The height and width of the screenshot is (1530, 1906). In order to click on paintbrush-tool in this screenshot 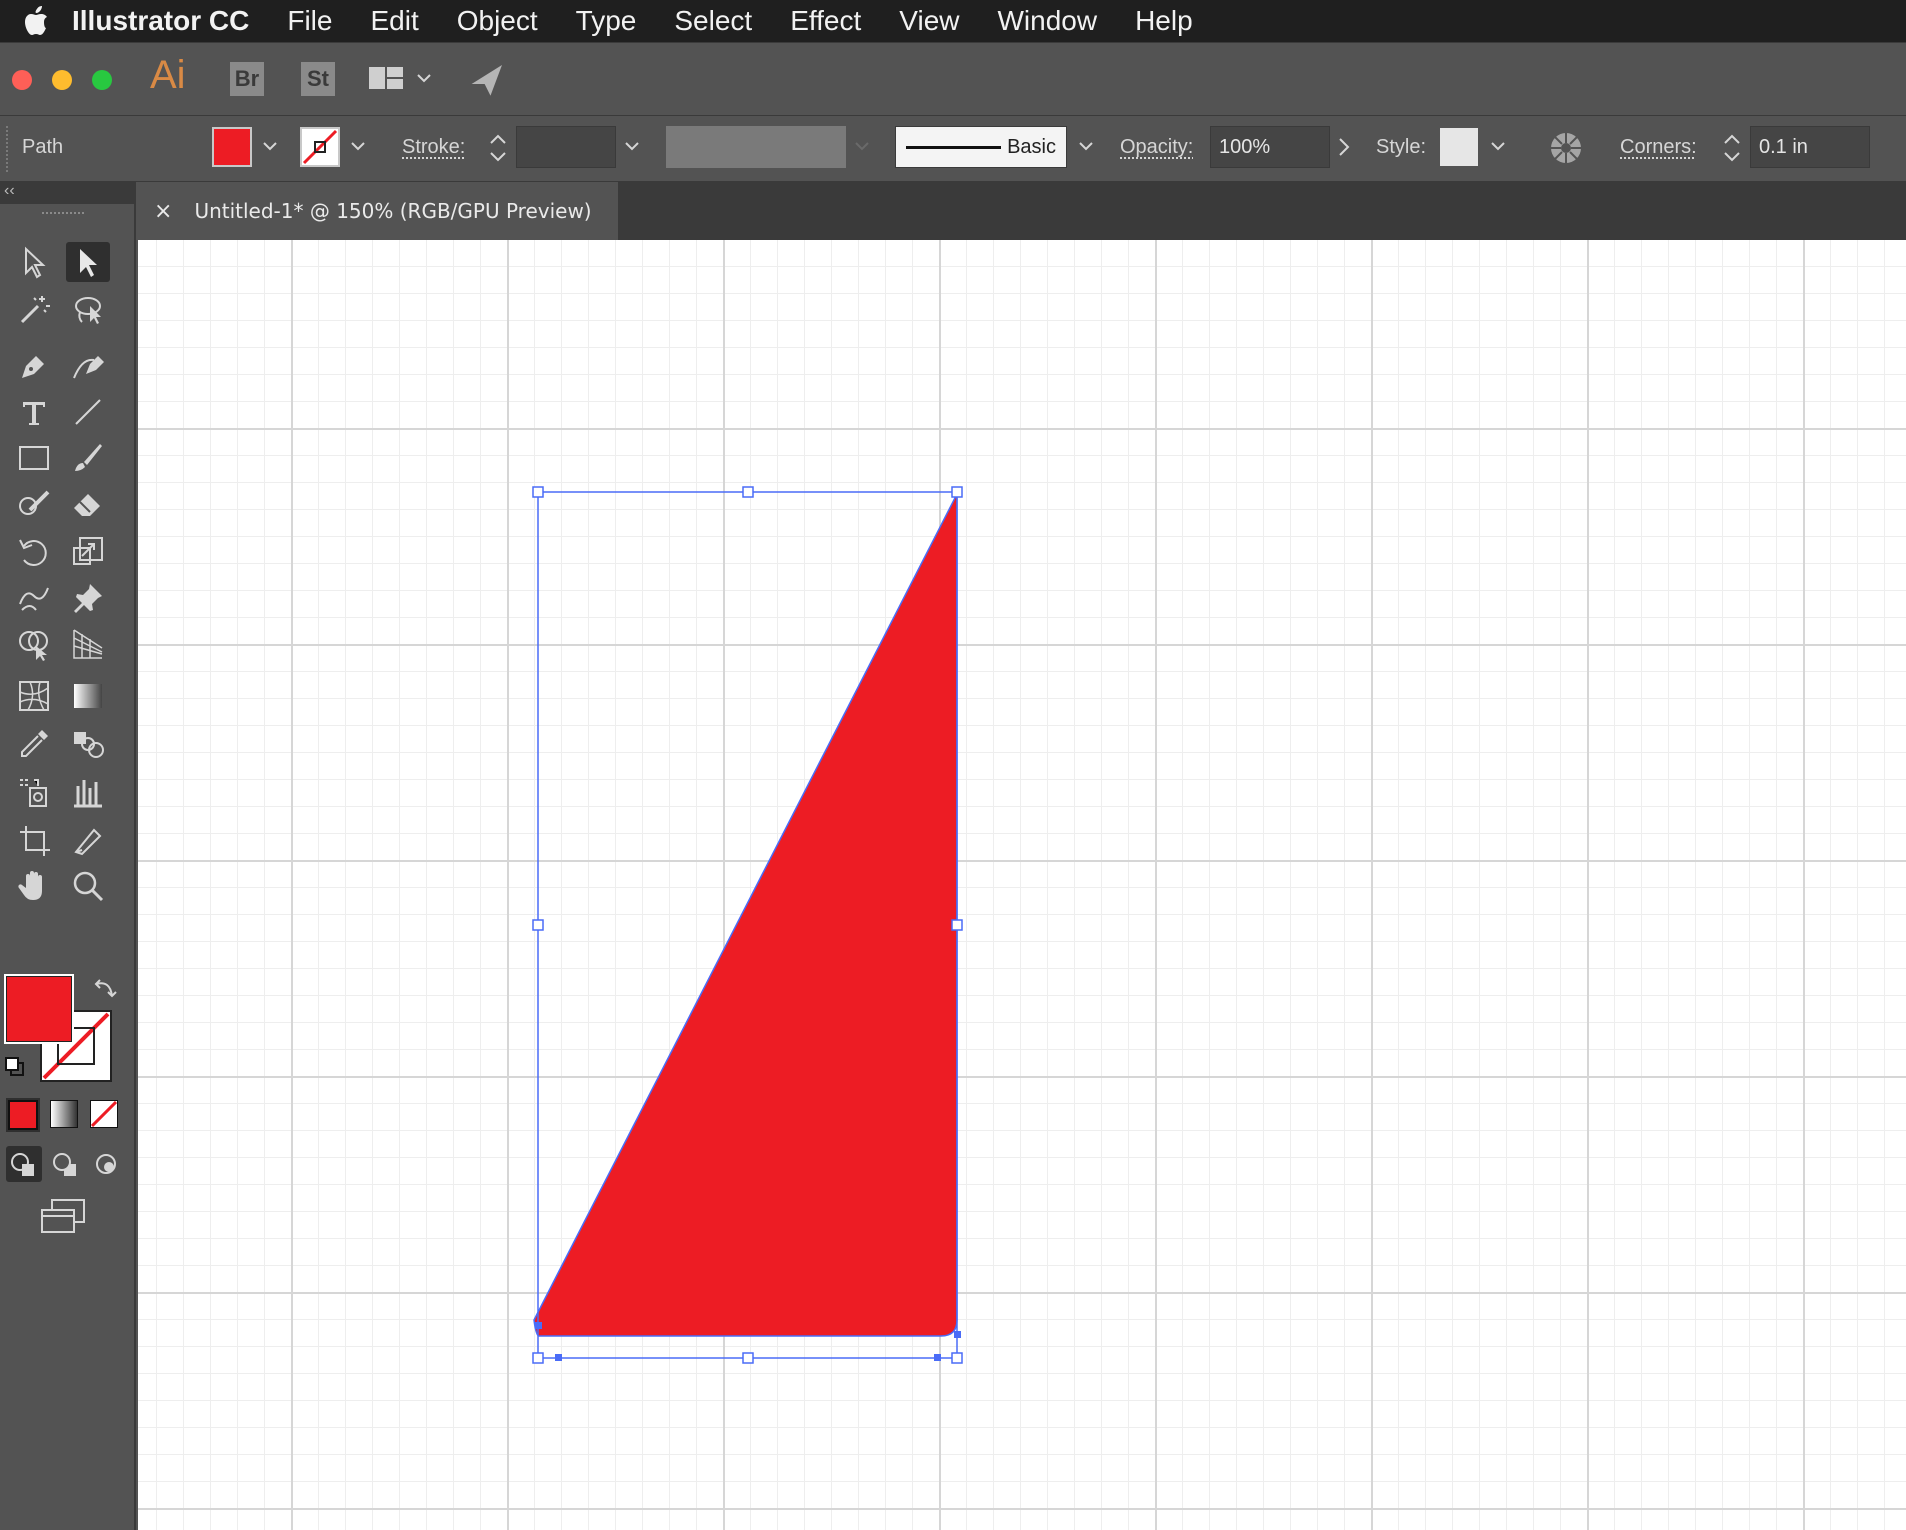, I will do `click(88, 458)`.